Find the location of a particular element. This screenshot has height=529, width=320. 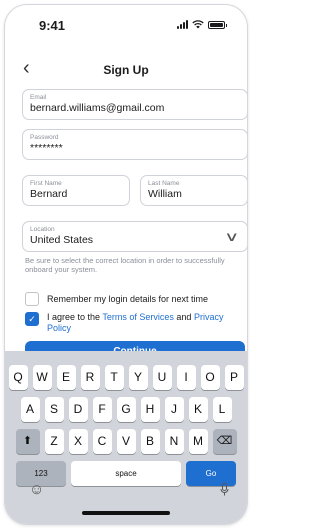

first-name-value: Bernard is located at coordinates (49, 194).